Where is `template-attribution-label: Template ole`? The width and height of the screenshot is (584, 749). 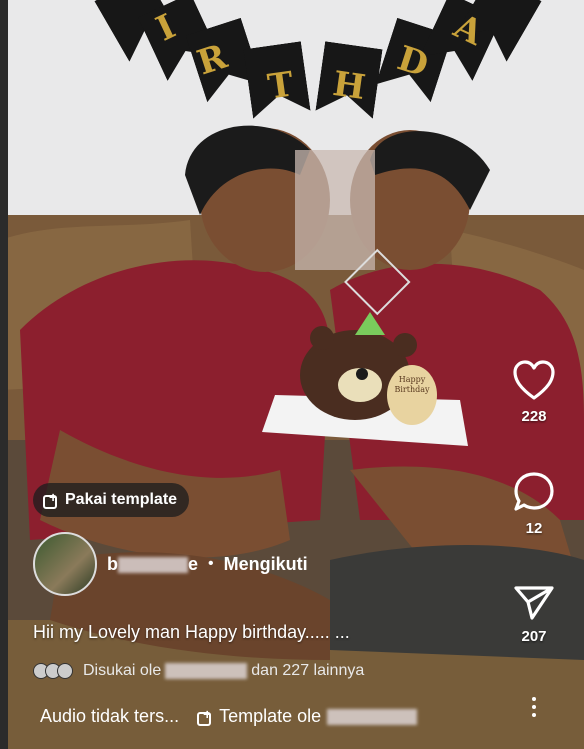
template-attribution-label: Template ole is located at coordinates (270, 716).